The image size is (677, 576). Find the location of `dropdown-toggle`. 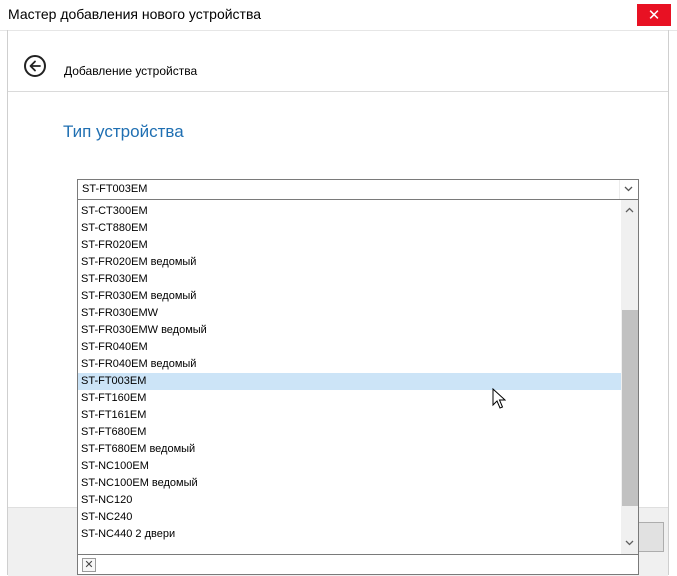

dropdown-toggle is located at coordinates (628, 189).